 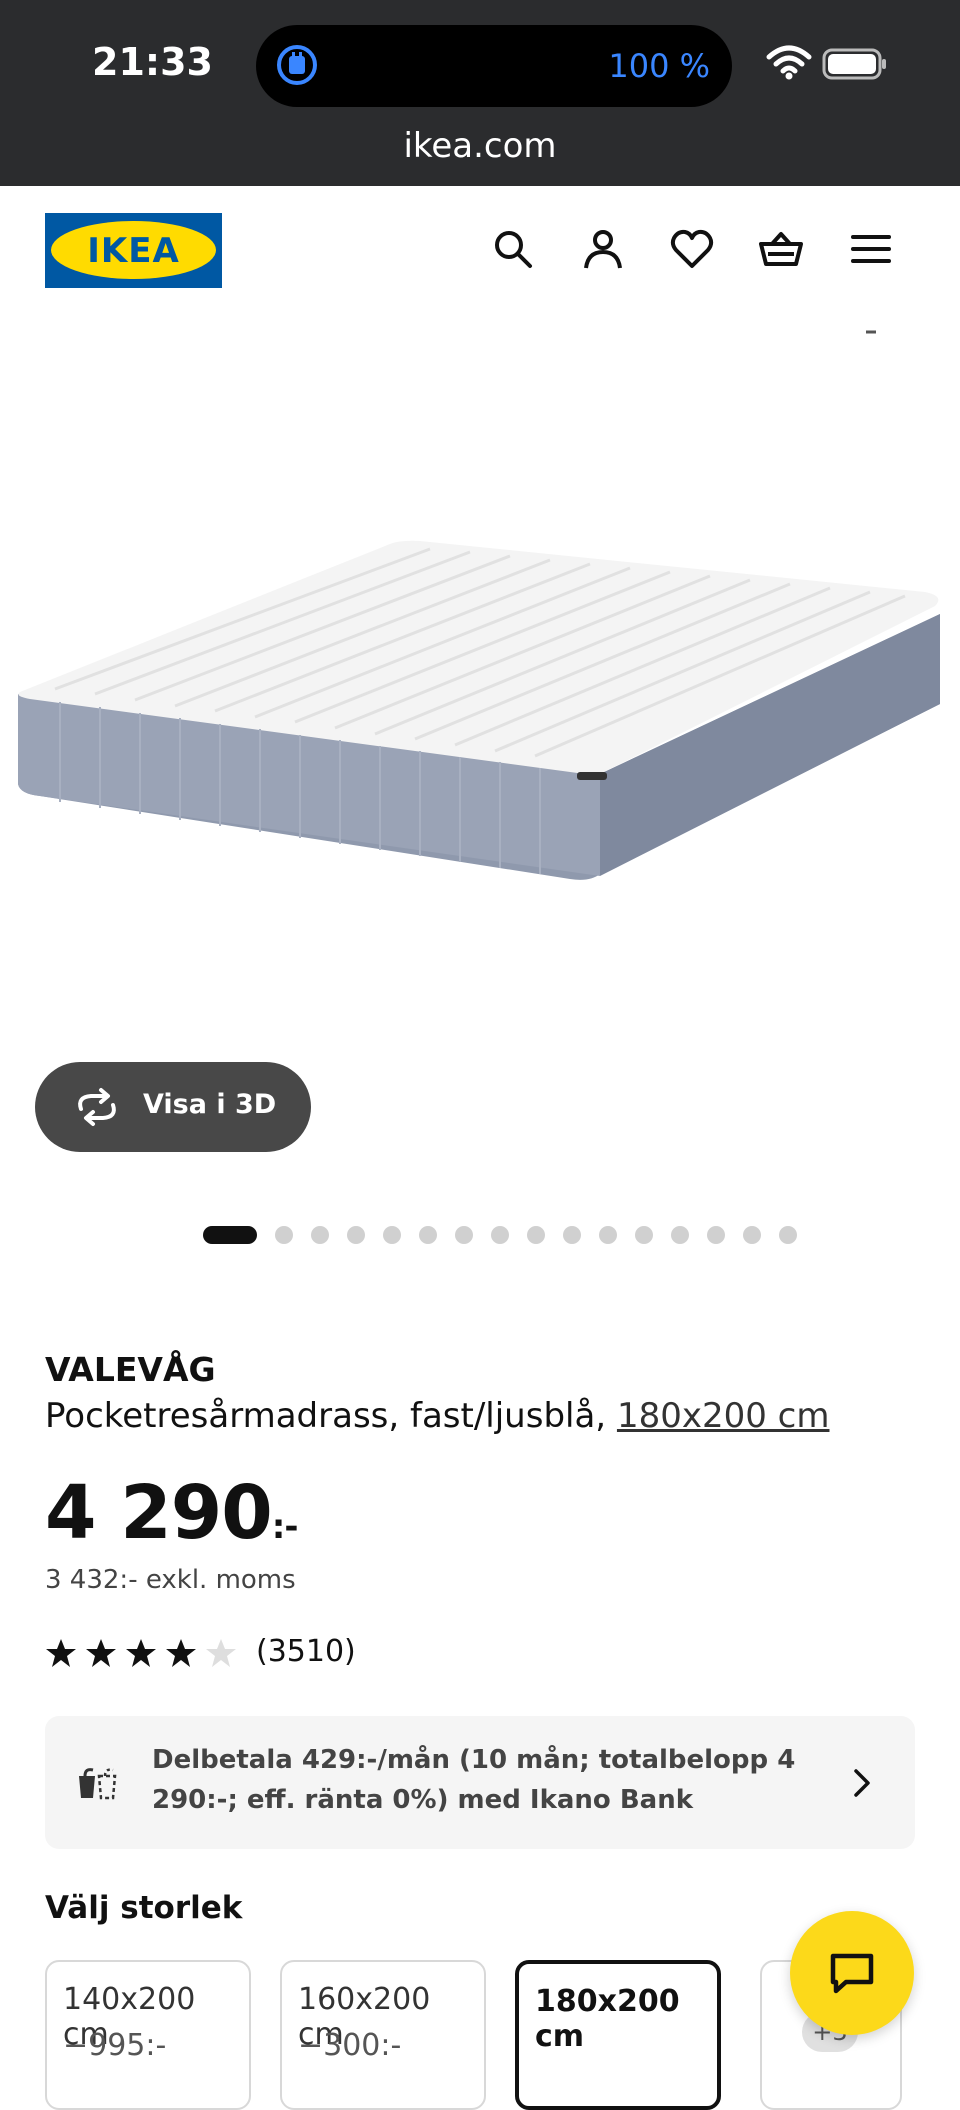 I want to click on chat-bubble-icon, so click(x=852, y=1973).